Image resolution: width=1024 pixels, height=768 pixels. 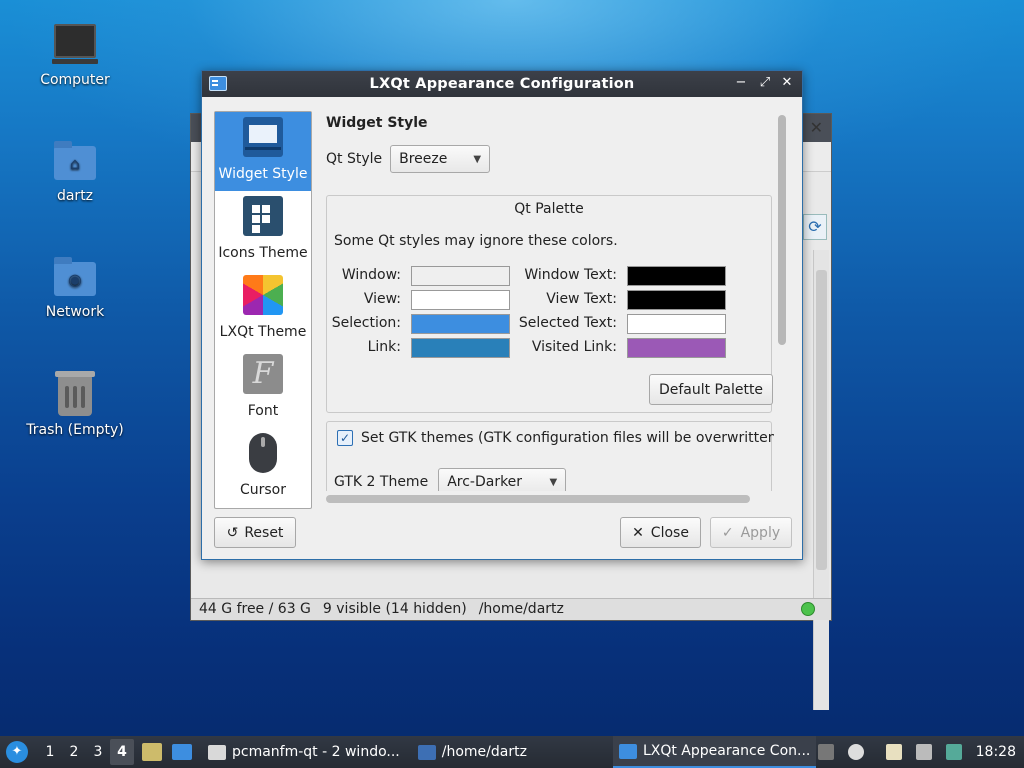 What do you see at coordinates (485, 482) in the screenshot?
I see `gtk2-theme-value: Arc-Darker` at bounding box center [485, 482].